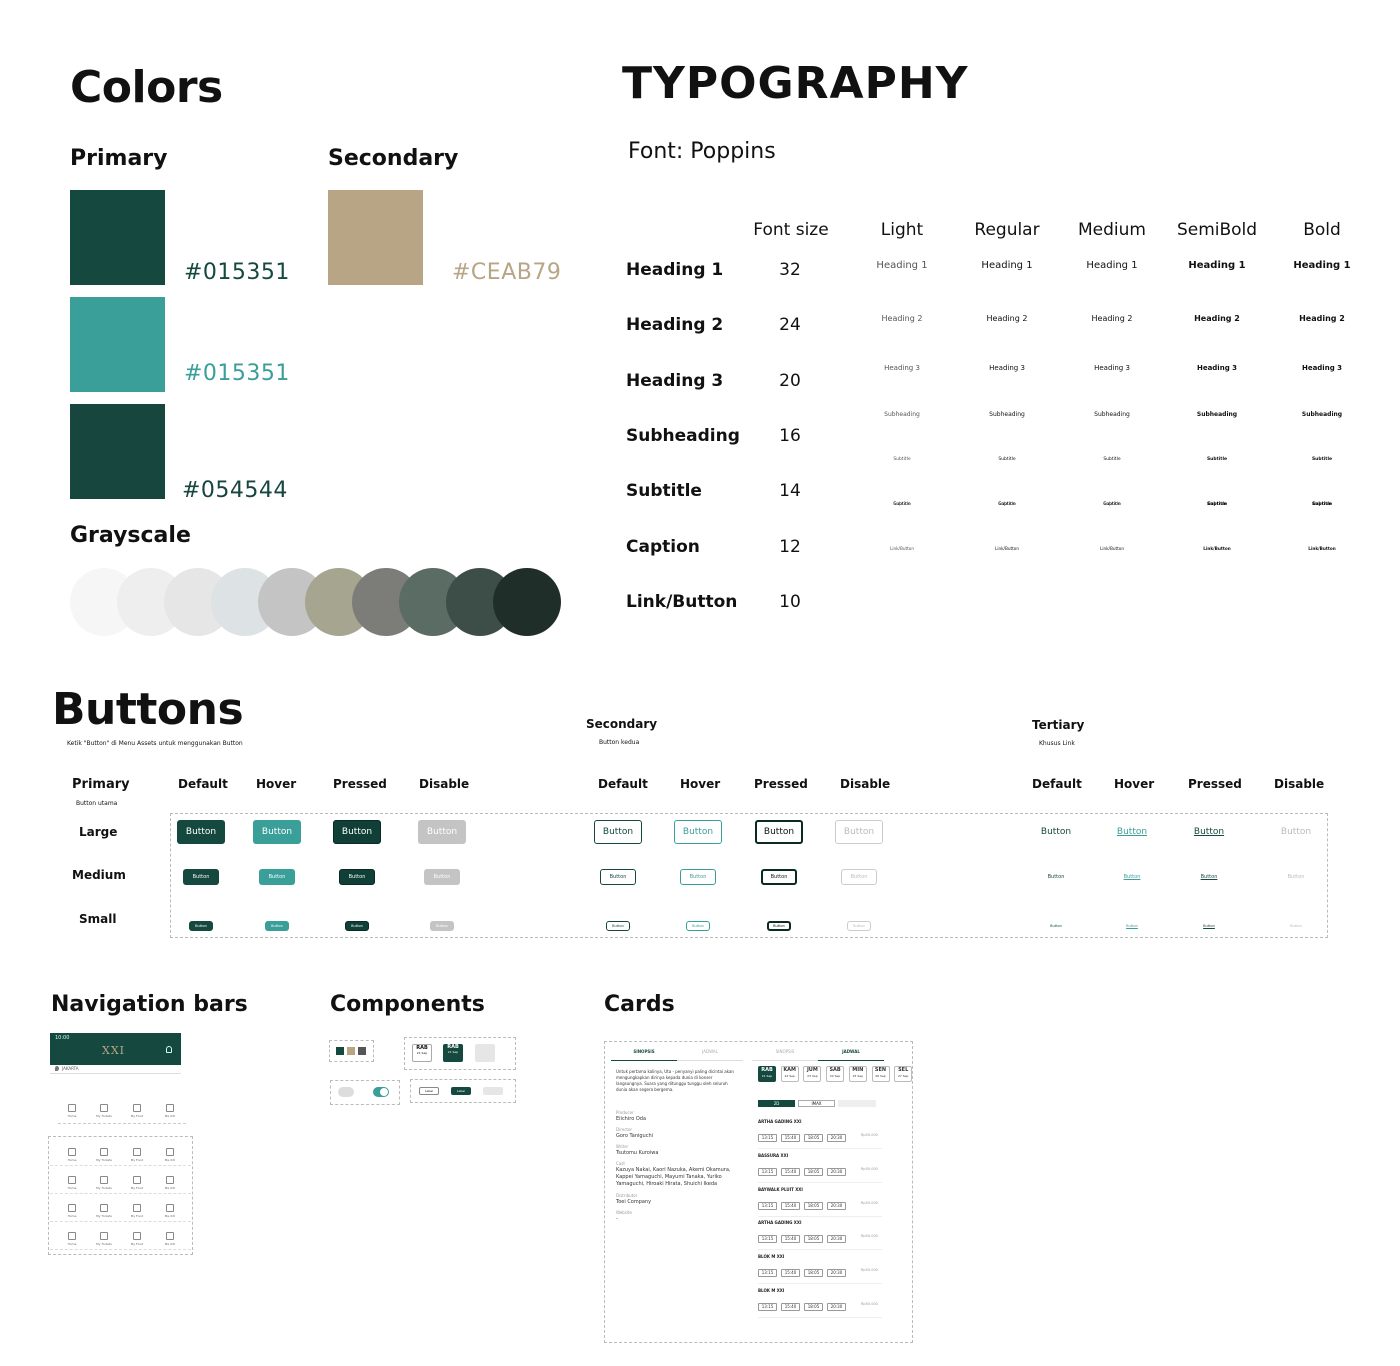  I want to click on format-2d: 2D, so click(776, 1103).